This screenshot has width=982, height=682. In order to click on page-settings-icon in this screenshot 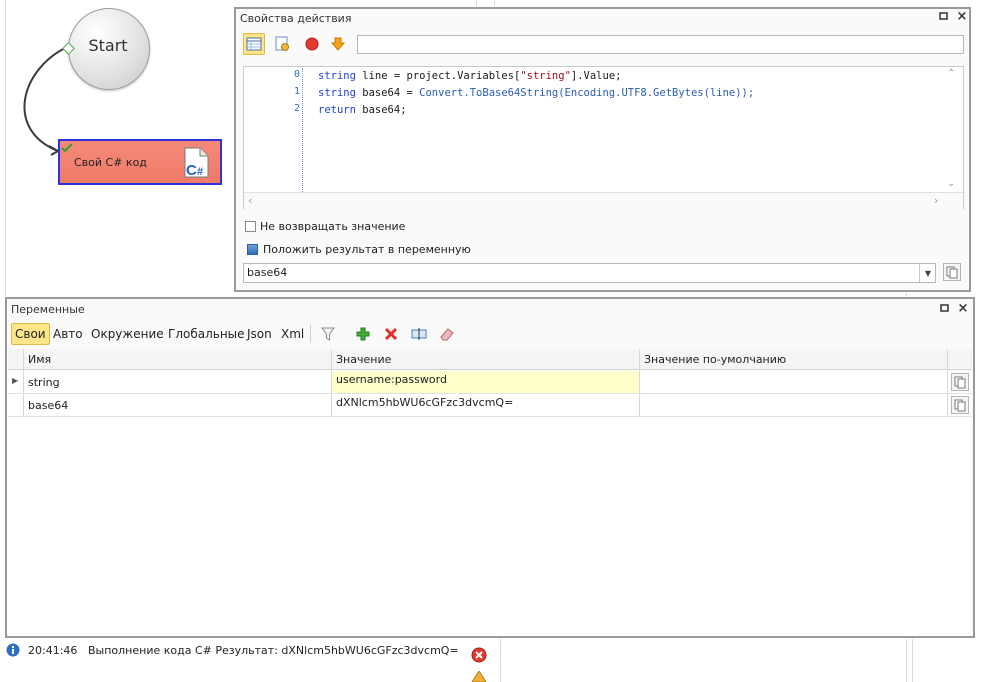, I will do `click(282, 43)`.